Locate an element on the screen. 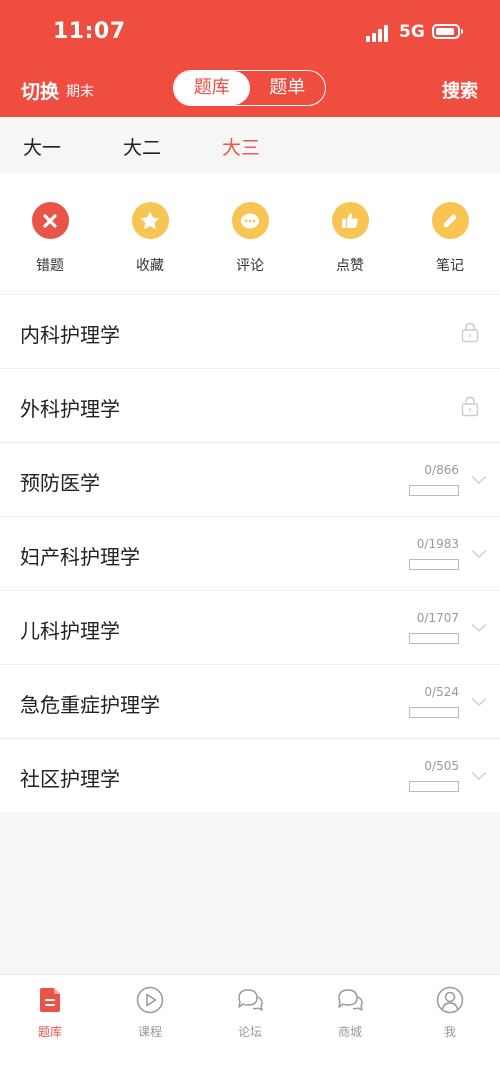  quick-notes: 笔记 is located at coordinates (450, 238).